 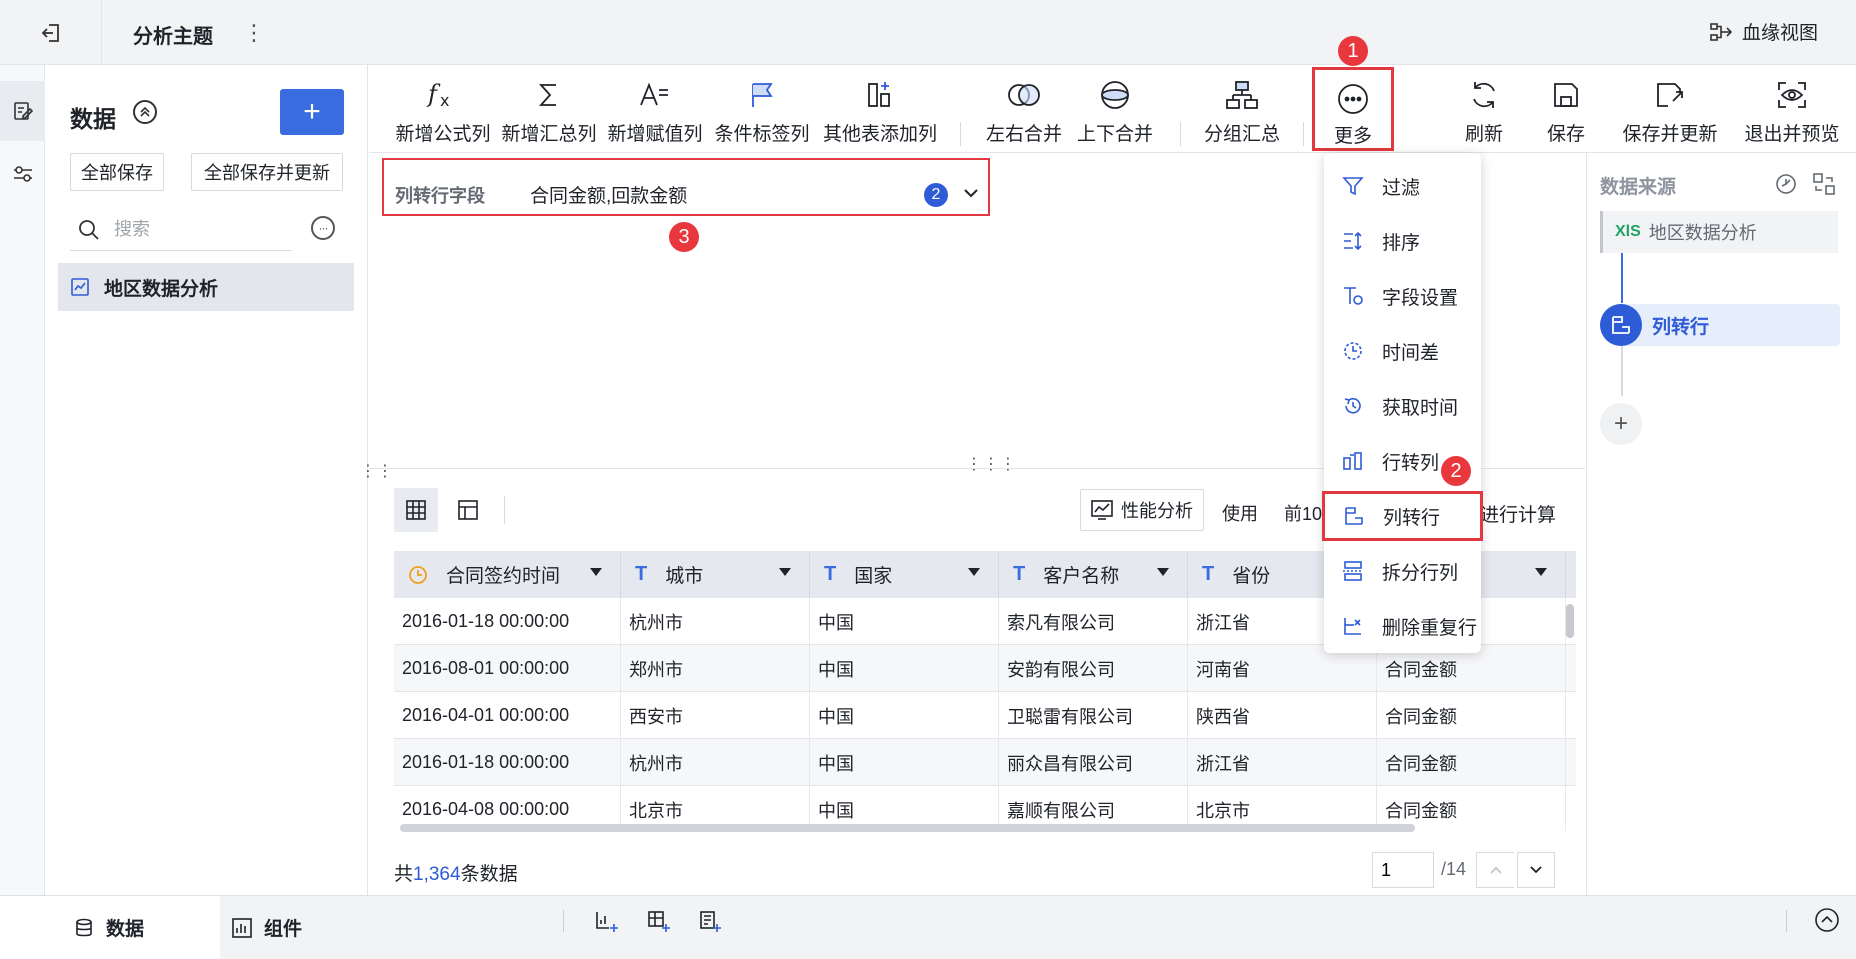 I want to click on lineage-connector, so click(x=1622, y=371).